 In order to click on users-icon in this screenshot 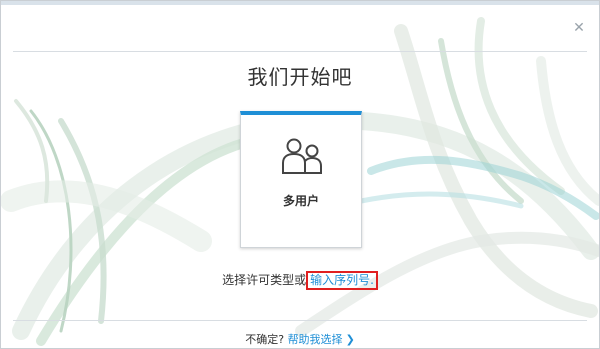, I will do `click(302, 156)`.